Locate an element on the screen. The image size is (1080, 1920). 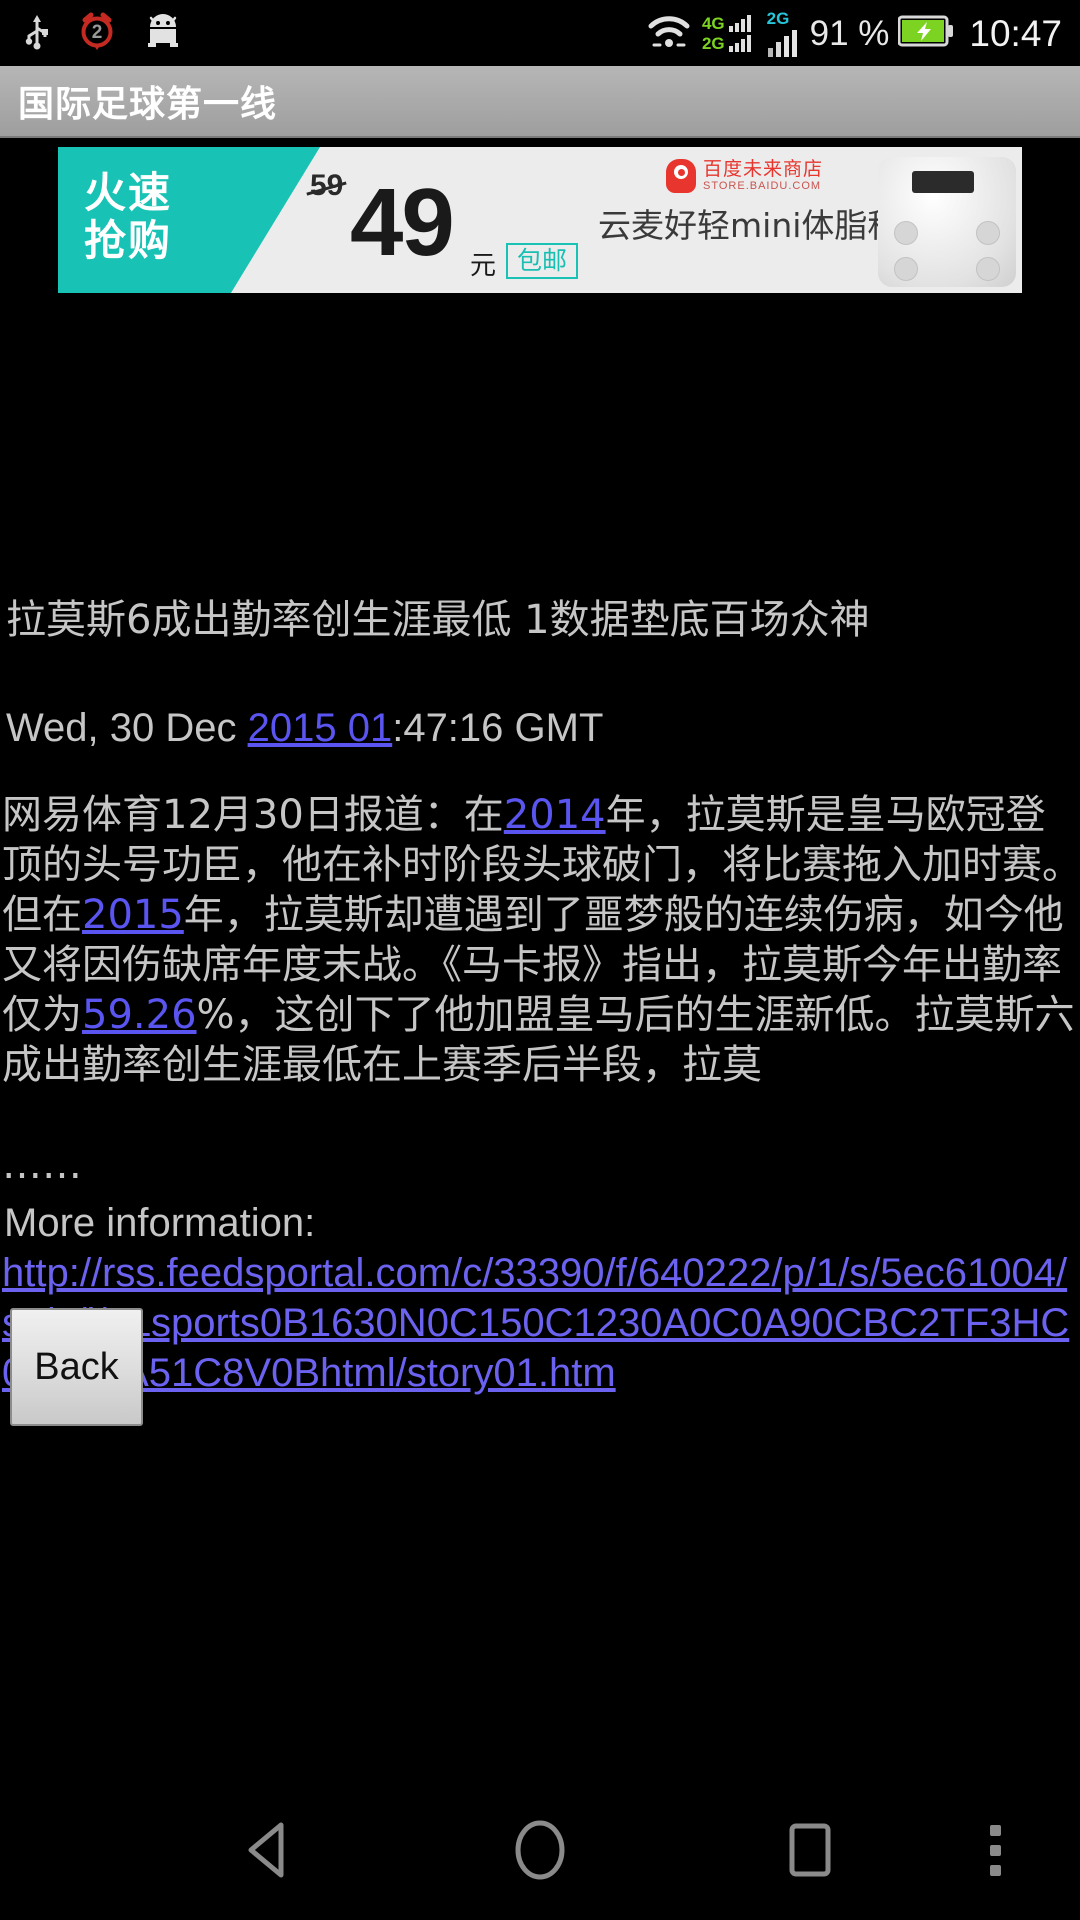
status-bar-clock: 10:47 is located at coordinates (1015, 33).